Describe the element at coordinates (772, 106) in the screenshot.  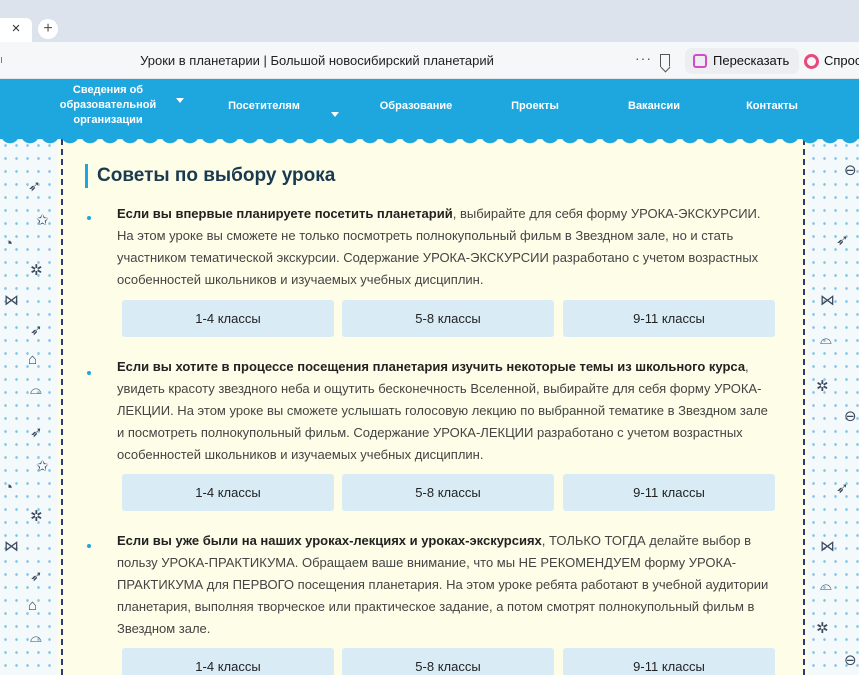
I see `nav-item-contacts: Контакты` at that location.